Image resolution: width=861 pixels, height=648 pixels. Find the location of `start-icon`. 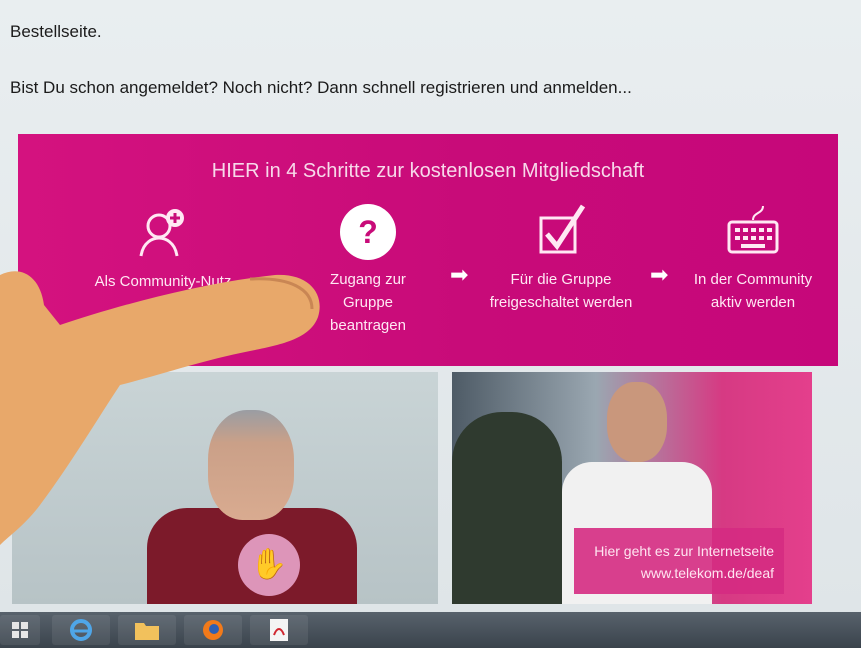

start-icon is located at coordinates (20, 630).